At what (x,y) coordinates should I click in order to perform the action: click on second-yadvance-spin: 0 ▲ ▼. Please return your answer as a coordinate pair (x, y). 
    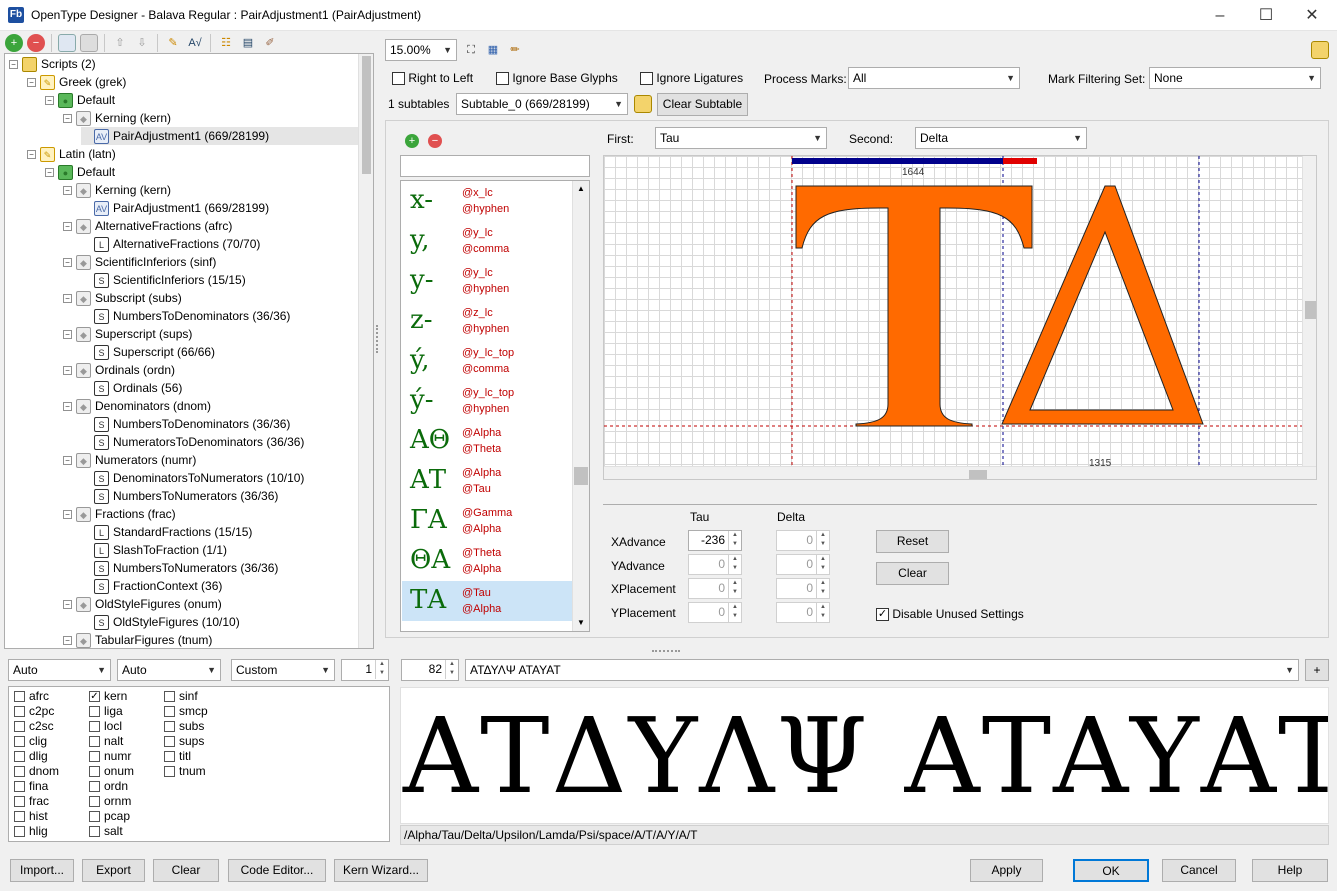
    Looking at the image, I should click on (803, 564).